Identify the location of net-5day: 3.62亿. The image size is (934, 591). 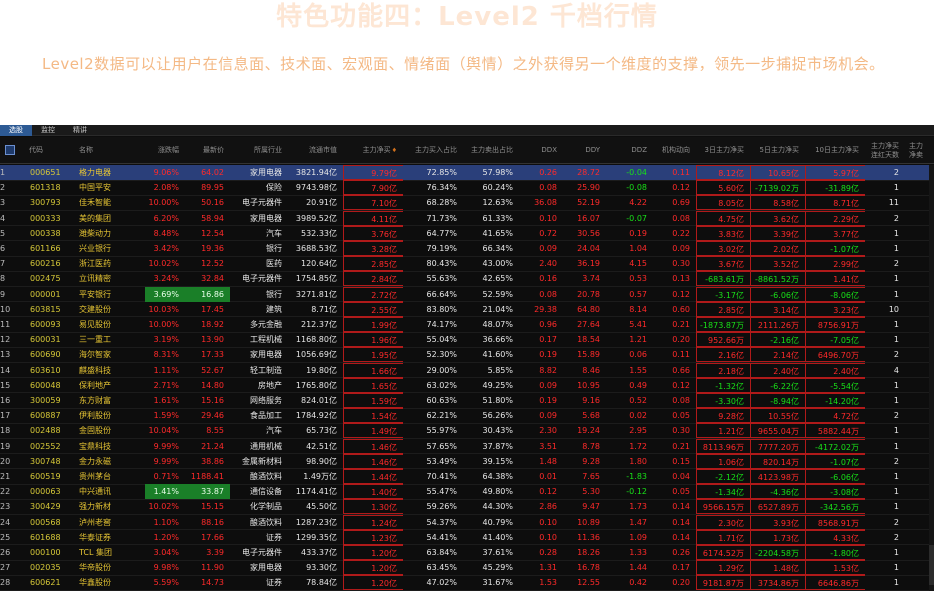
(777, 218).